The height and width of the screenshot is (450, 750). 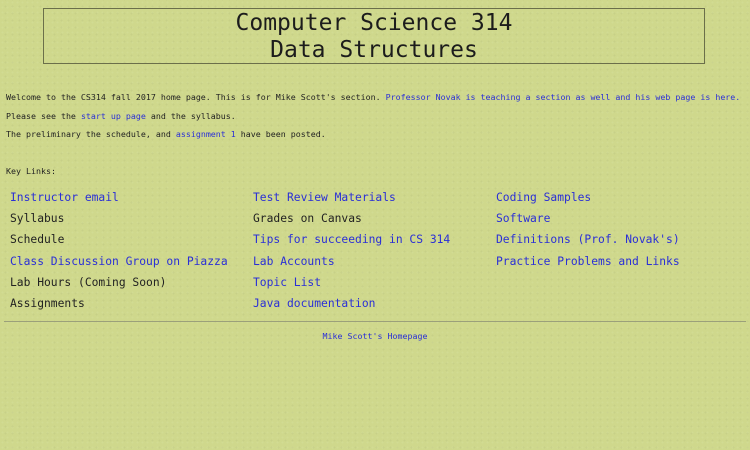 I want to click on start-up-page-link: start up page, so click(x=113, y=116).